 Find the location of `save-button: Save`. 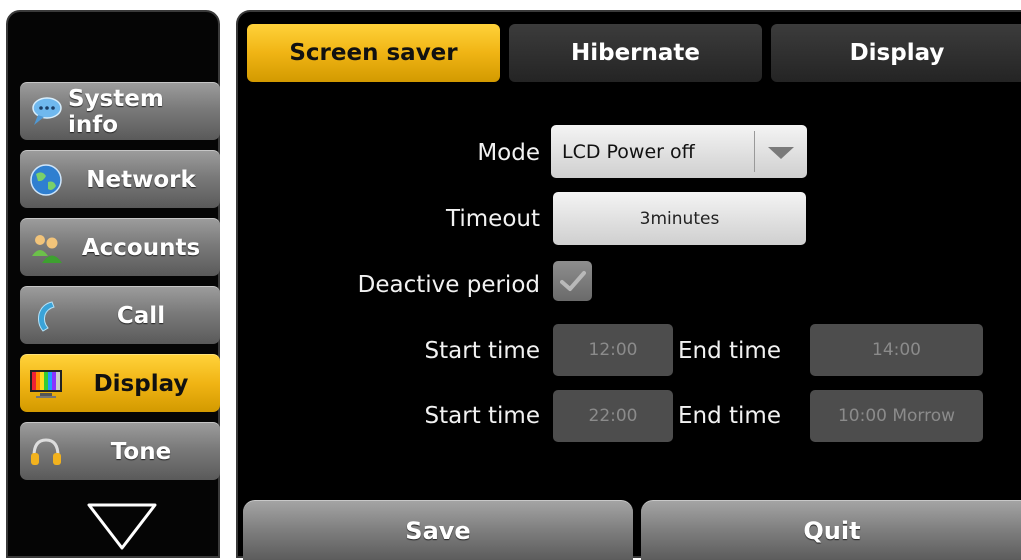

save-button: Save is located at coordinates (438, 530).